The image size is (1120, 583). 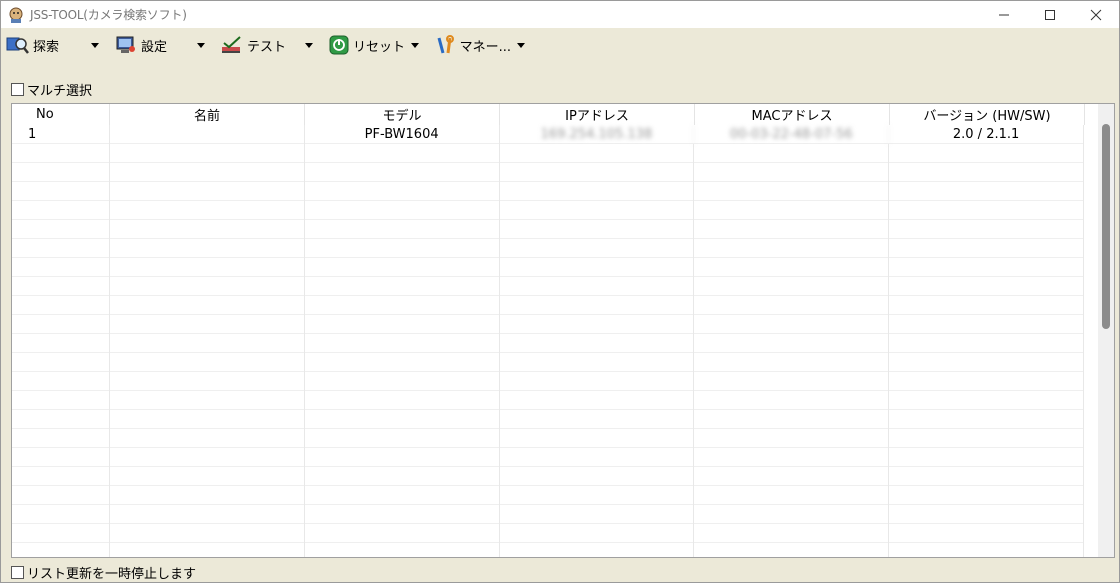 What do you see at coordinates (597, 114) in the screenshot?
I see `column-header-ip: IPアドレス` at bounding box center [597, 114].